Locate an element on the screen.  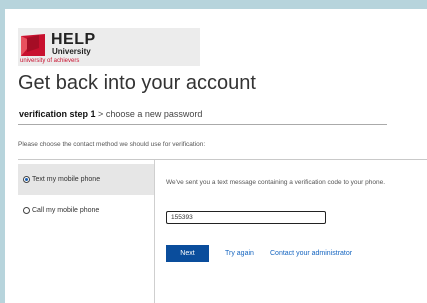
option-label: Text my mobile phone is located at coordinates (66, 179).